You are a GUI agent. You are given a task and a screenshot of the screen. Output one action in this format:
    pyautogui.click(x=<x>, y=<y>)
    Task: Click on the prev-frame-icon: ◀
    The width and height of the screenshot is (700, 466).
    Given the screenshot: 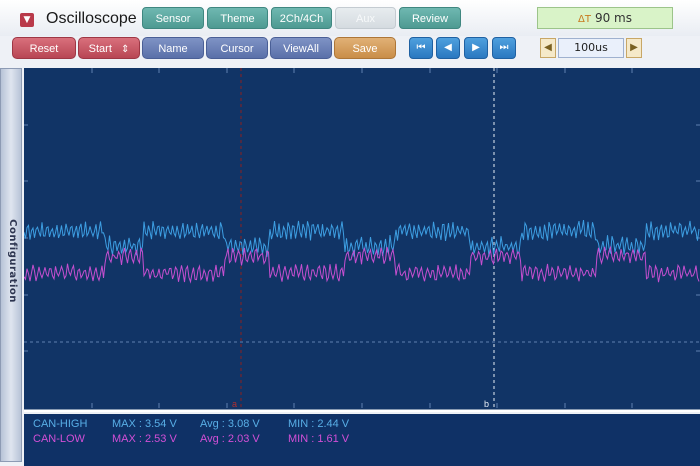 What is the action you would take?
    pyautogui.click(x=448, y=48)
    